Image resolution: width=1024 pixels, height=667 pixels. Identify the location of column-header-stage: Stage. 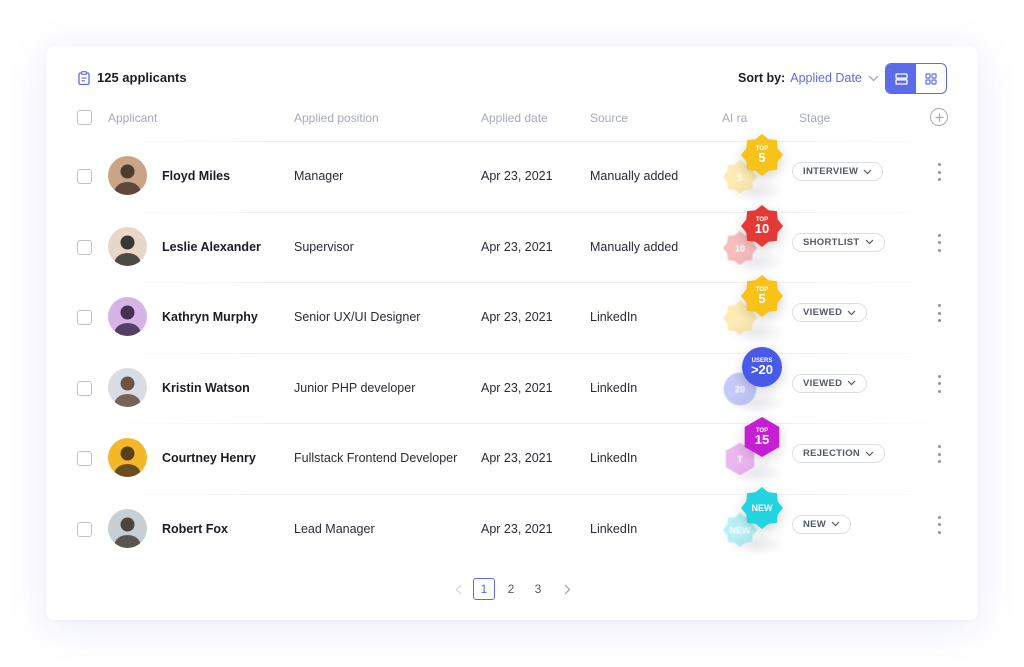
(814, 118).